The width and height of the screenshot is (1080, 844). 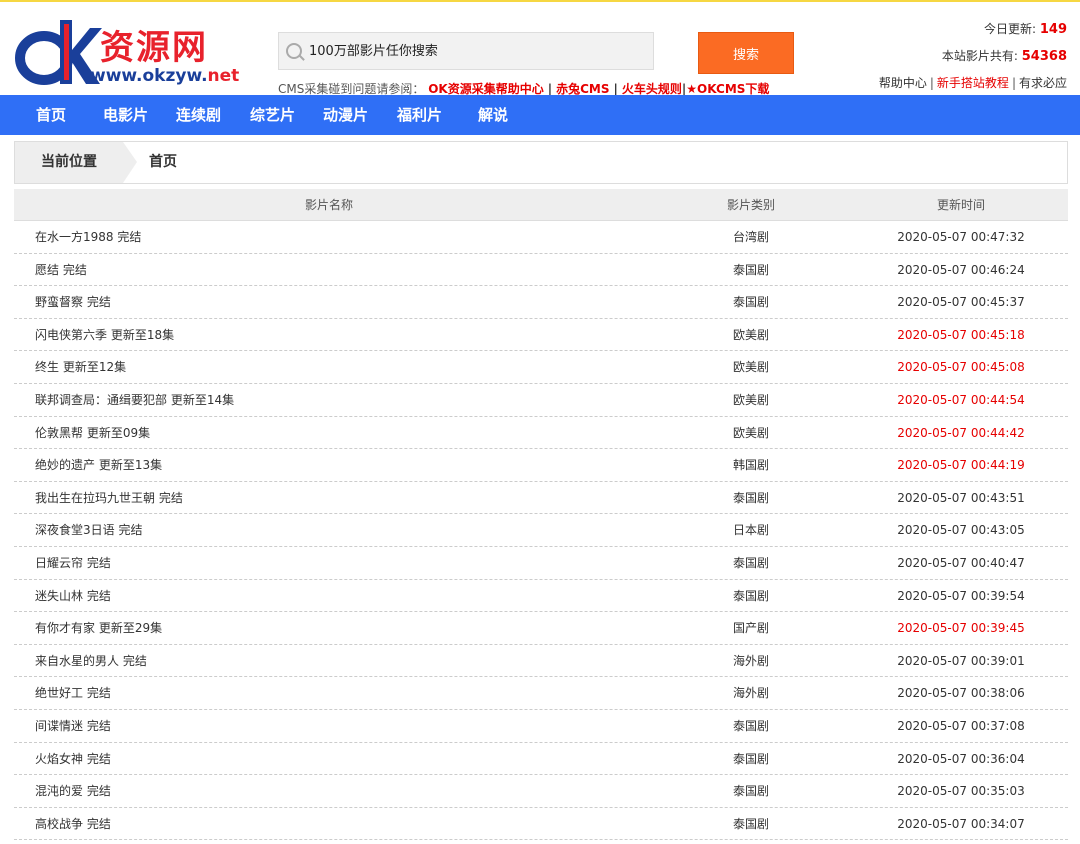 What do you see at coordinates (88, 530) in the screenshot?
I see `movie-title-link: 深夜食堂3日语 完结` at bounding box center [88, 530].